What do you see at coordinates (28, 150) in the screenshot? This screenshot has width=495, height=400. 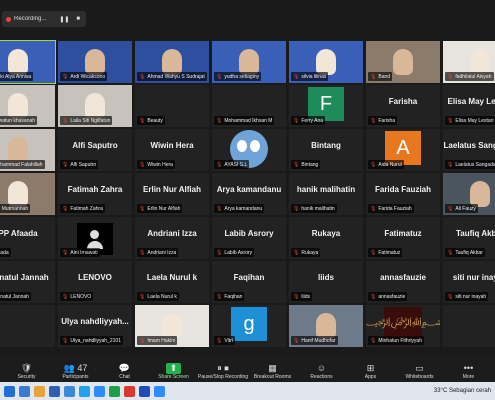 I see `participant-tile: 🎙Muhammad Falahillah` at bounding box center [28, 150].